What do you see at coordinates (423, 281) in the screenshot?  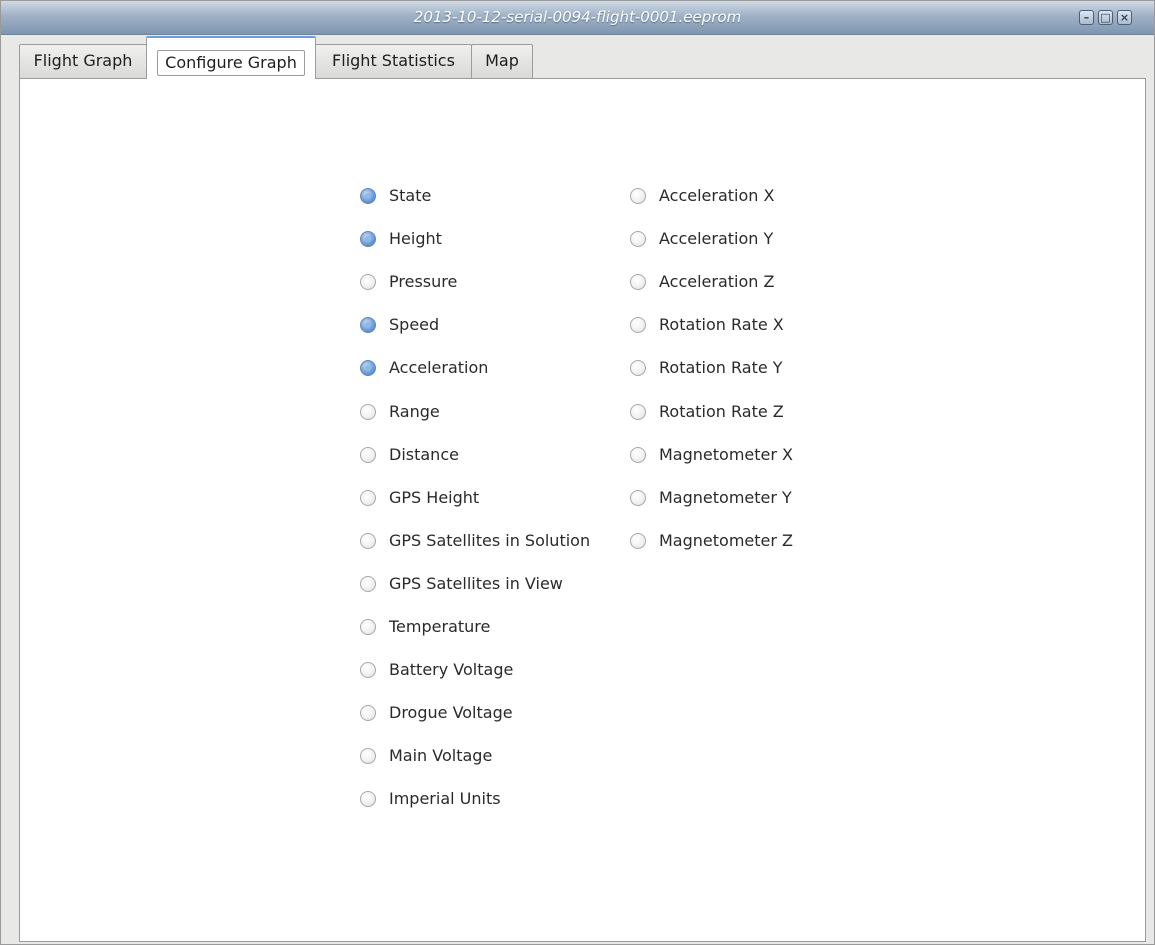 I see `option-label: Pressure` at bounding box center [423, 281].